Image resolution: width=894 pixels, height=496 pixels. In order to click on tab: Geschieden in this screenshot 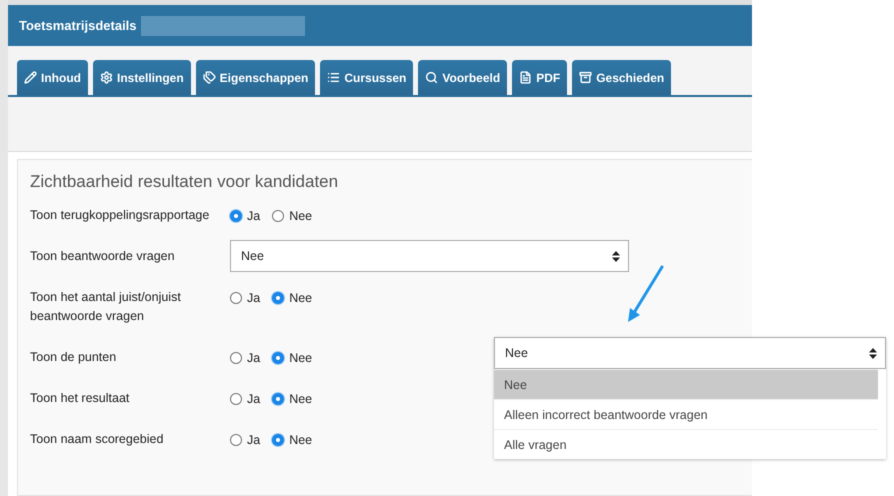, I will do `click(622, 77)`.